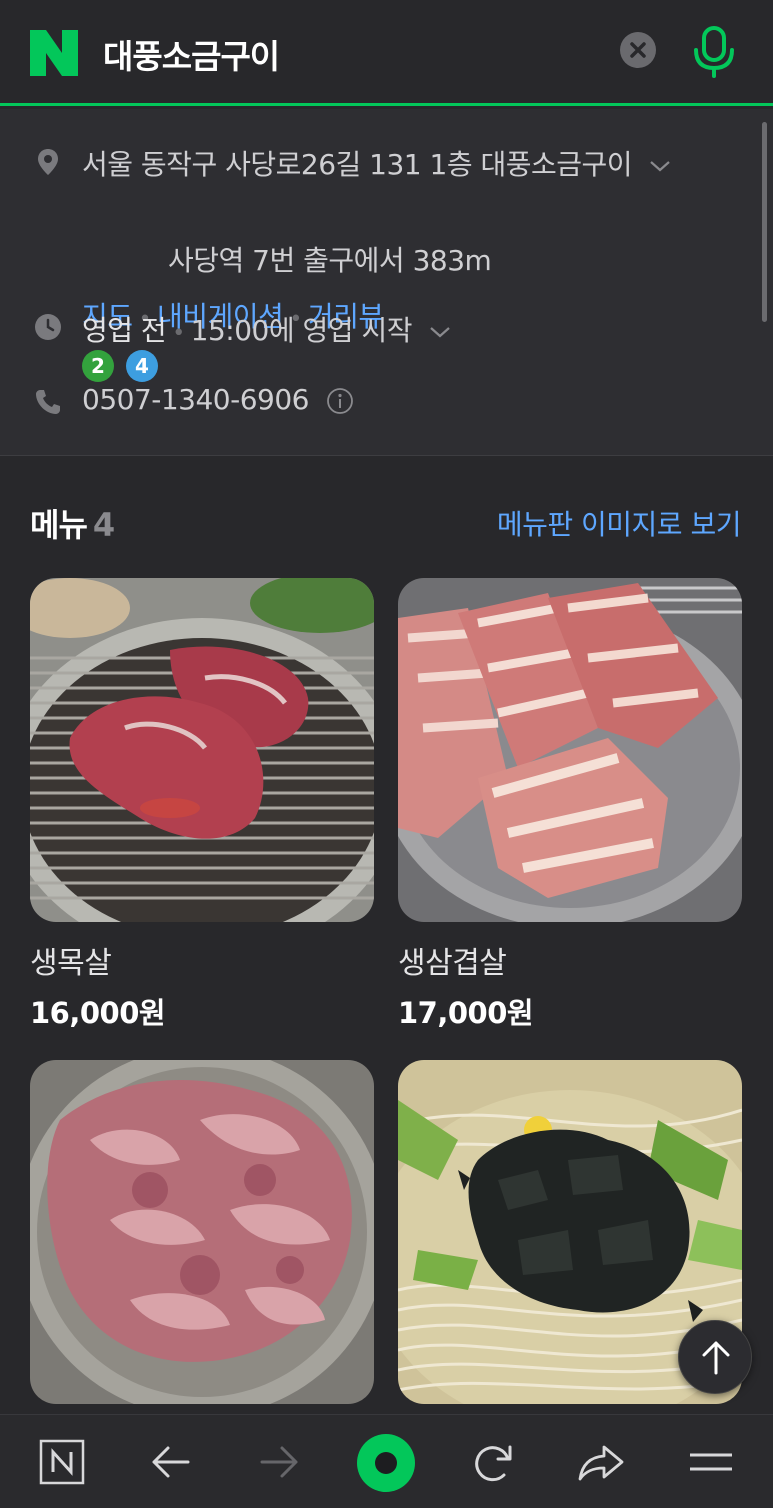  I want to click on refresh-icon, so click(493, 1462).